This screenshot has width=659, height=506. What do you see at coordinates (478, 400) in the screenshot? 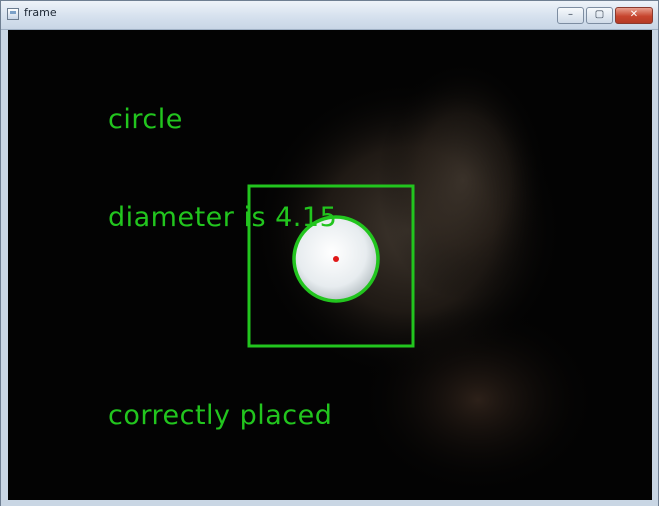
I see `arm-shadow` at bounding box center [478, 400].